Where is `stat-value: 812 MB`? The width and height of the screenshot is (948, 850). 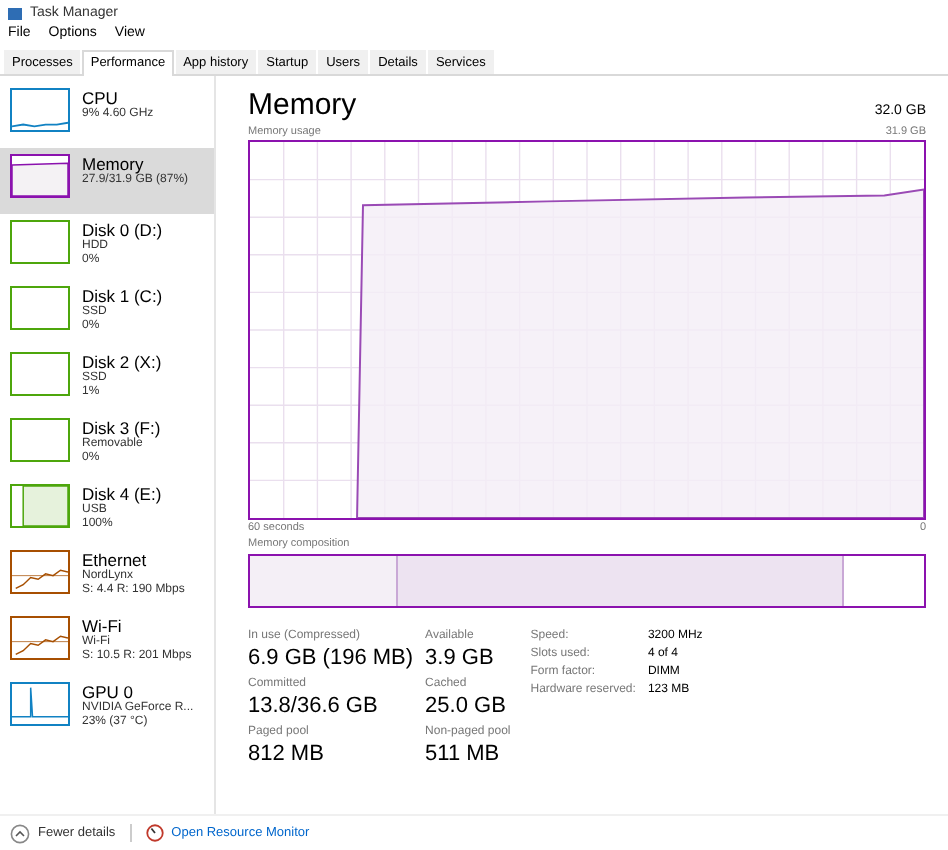 stat-value: 812 MB is located at coordinates (287, 754).